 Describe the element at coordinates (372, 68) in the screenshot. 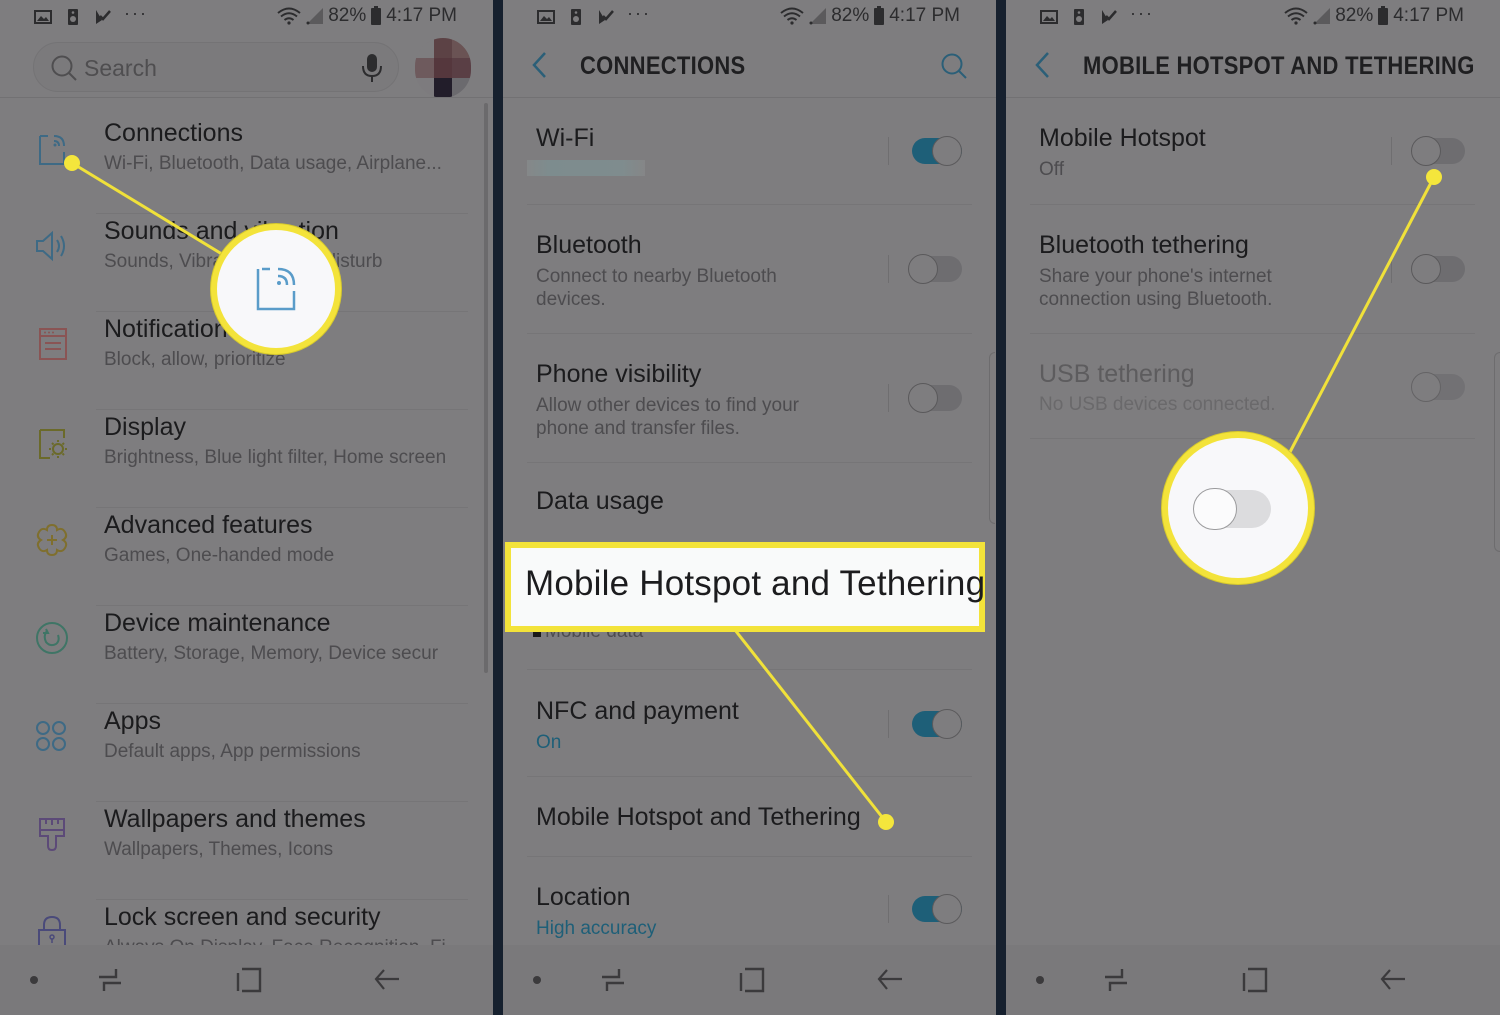

I see `microphone-icon` at that location.